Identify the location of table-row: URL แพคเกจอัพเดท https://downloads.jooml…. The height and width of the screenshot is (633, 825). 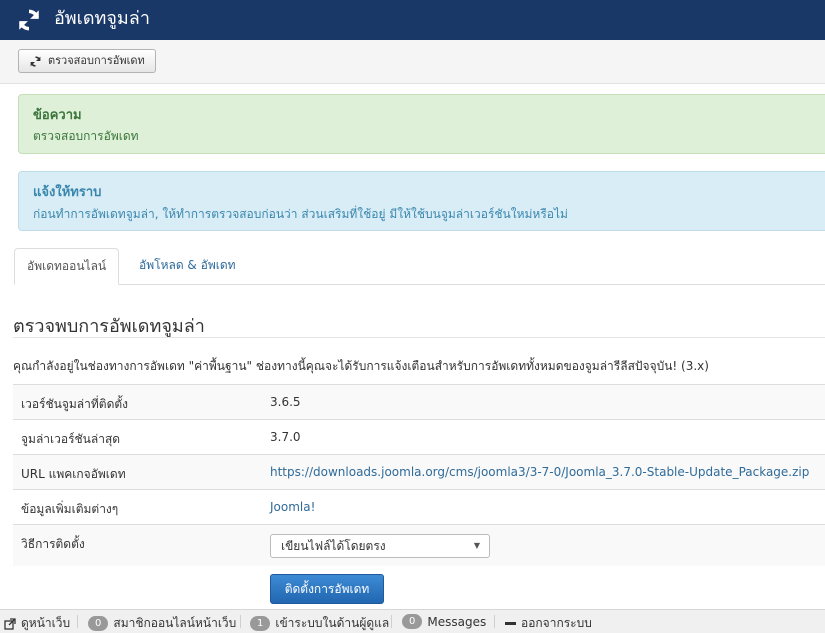
(419, 471).